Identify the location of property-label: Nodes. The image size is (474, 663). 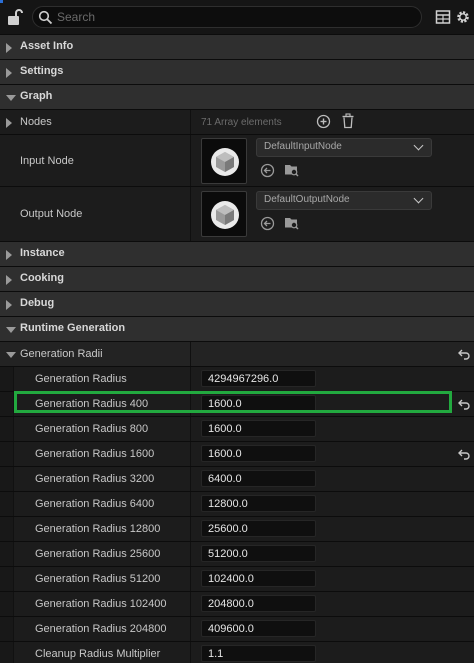
(36, 122).